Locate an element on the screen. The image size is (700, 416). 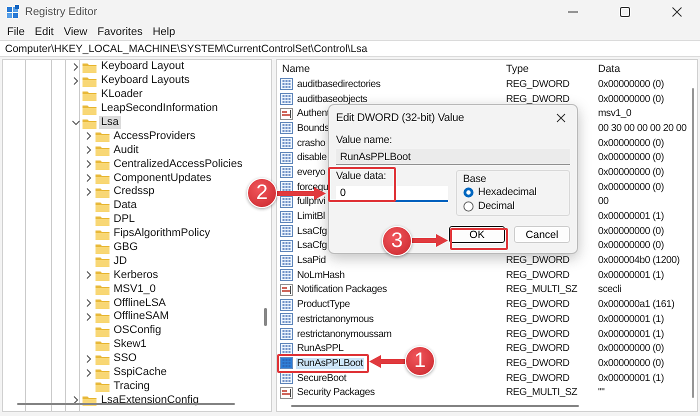
tree-item: SSO is located at coordinates (125, 359).